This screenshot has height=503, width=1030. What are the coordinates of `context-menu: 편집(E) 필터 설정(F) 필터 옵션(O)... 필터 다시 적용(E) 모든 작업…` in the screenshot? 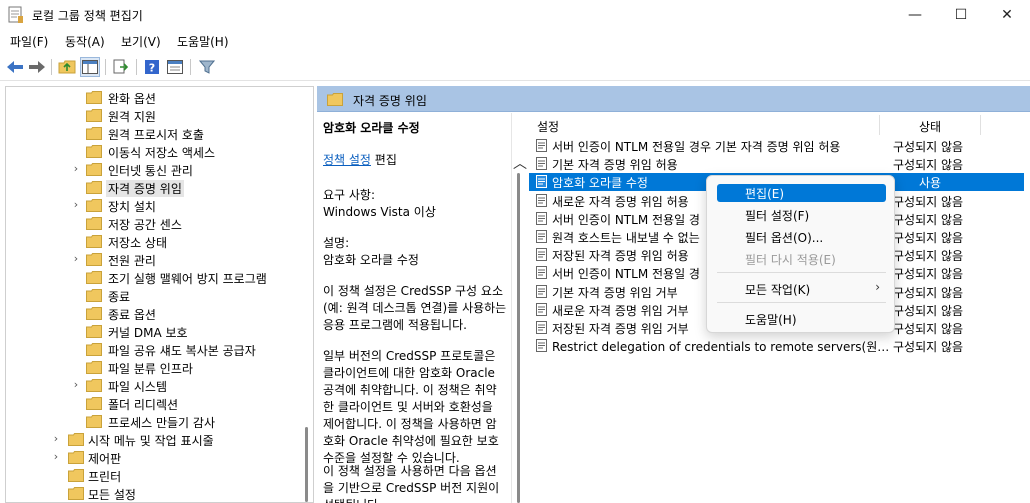 It's located at (800, 254).